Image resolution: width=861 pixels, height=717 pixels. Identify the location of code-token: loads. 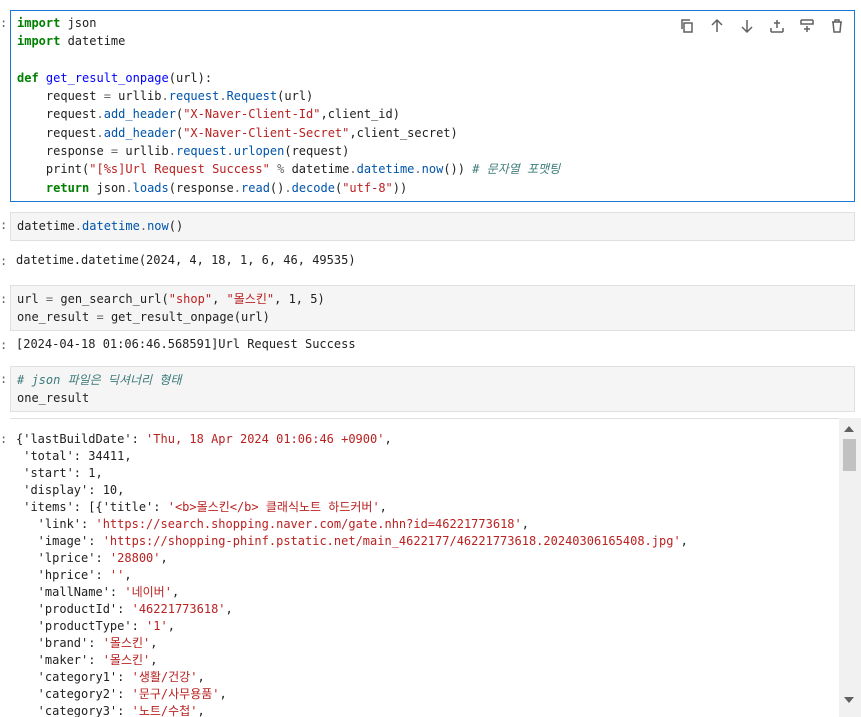
(150, 187).